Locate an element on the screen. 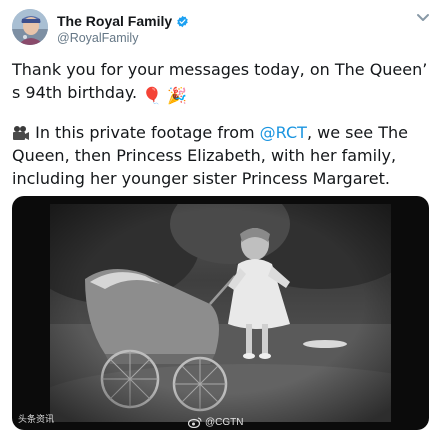 The image size is (441, 441). avatar-image is located at coordinates (30, 27).